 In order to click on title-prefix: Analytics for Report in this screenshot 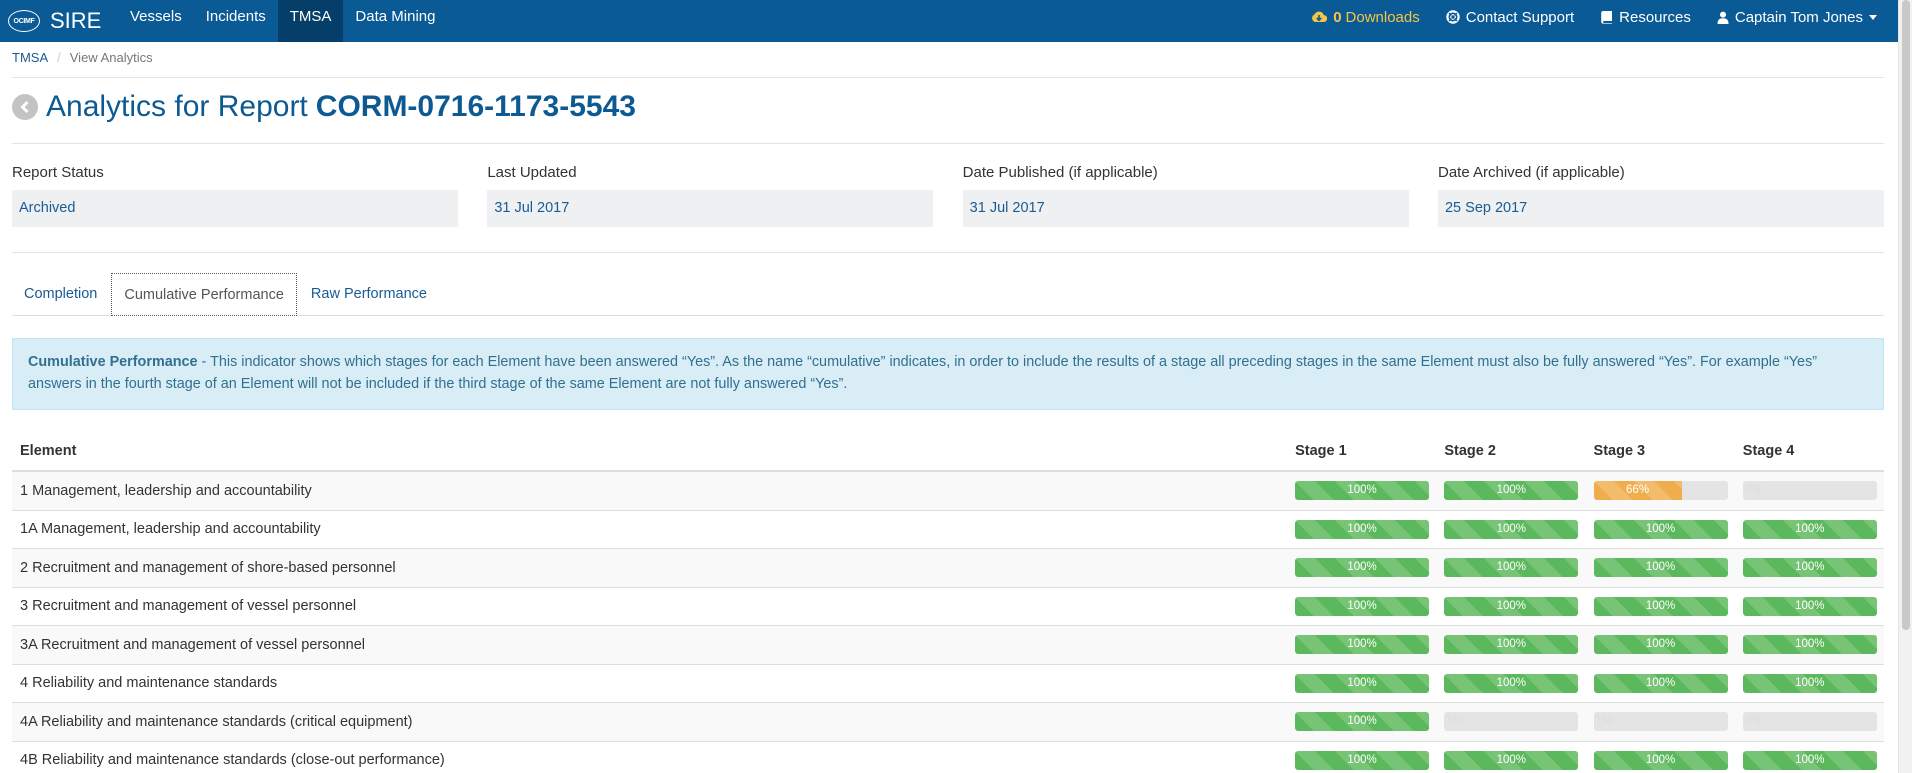, I will do `click(177, 106)`.